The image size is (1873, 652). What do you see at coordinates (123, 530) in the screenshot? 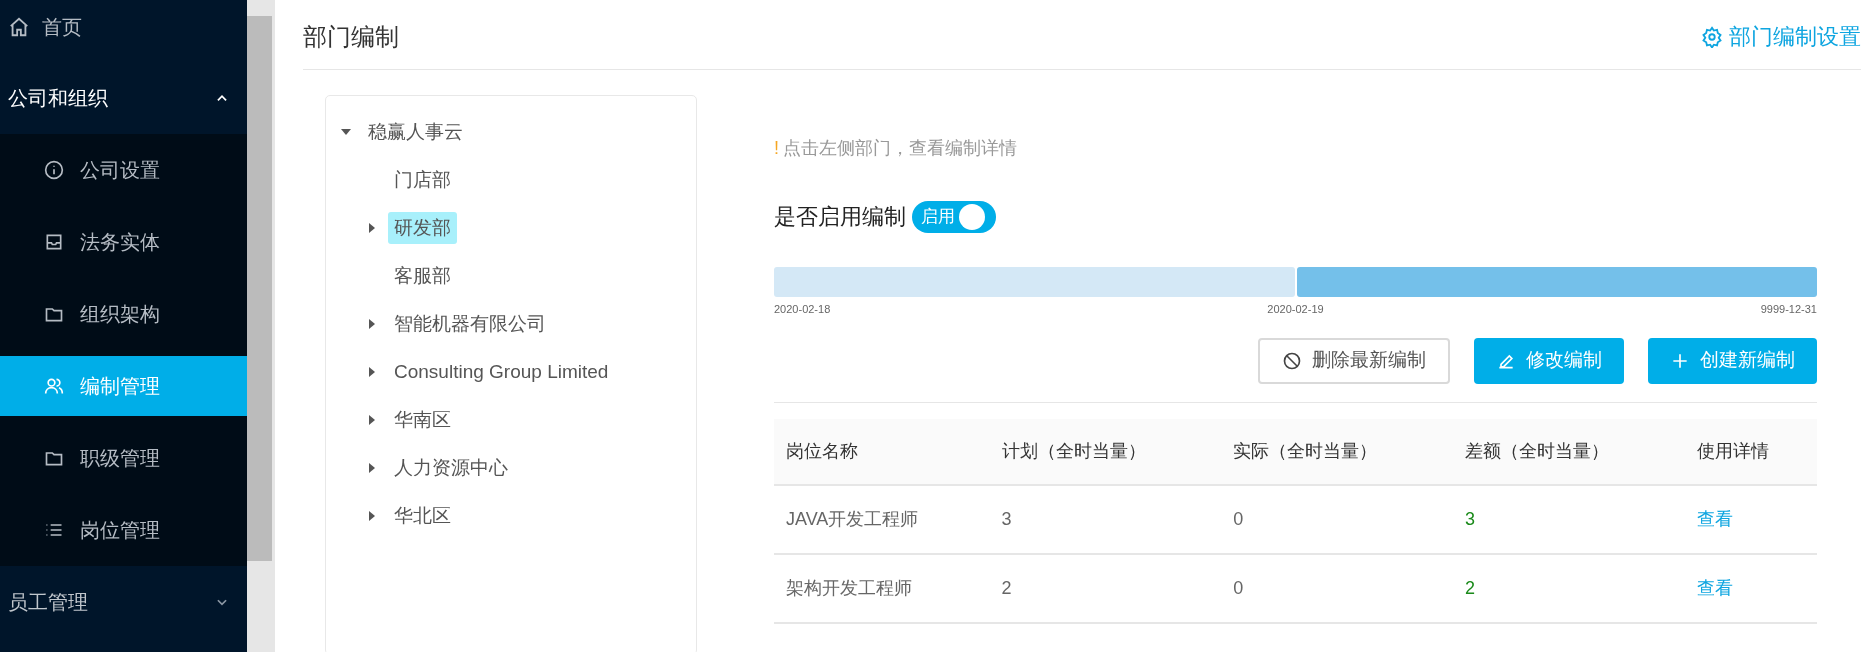
I see `menu-item: 岗位管理` at bounding box center [123, 530].